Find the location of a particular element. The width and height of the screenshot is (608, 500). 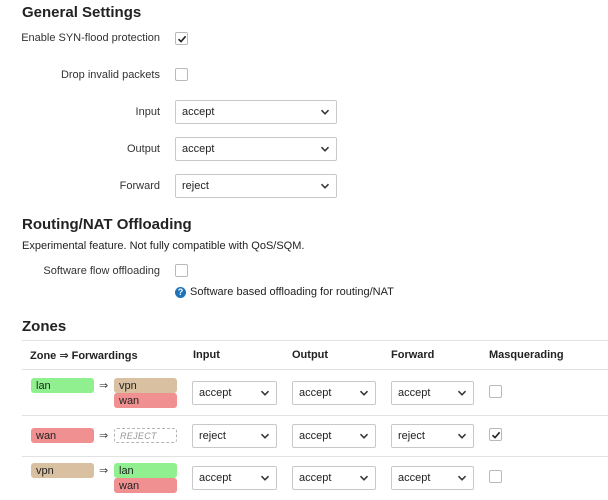

lan-input-value: accept is located at coordinates (215, 393).